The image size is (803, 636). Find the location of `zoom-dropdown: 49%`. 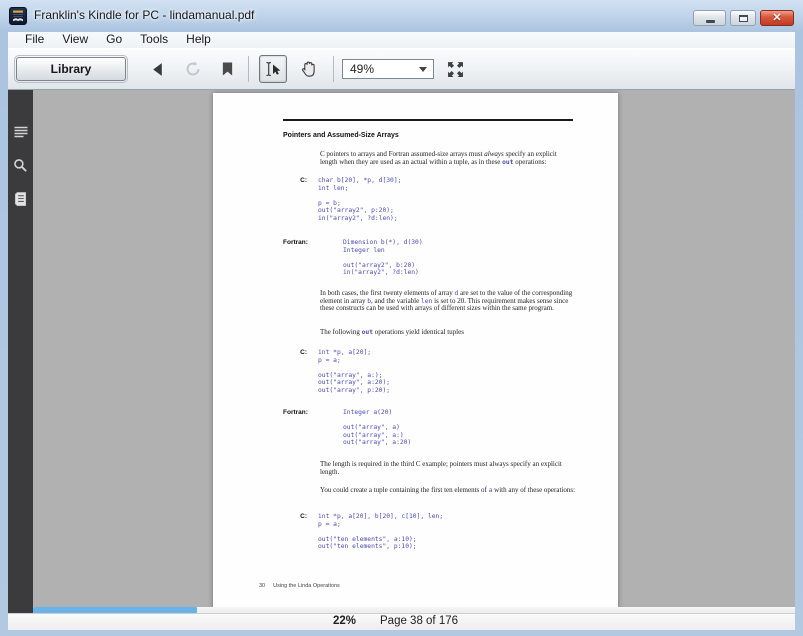

zoom-dropdown: 49% is located at coordinates (388, 69).